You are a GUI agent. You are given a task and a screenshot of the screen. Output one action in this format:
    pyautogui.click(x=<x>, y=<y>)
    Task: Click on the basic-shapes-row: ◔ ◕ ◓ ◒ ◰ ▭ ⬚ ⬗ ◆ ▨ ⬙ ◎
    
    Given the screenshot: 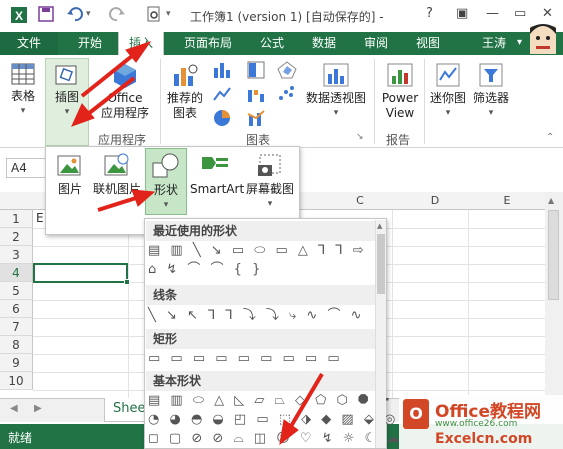 What is the action you would take?
    pyautogui.click(x=273, y=420)
    